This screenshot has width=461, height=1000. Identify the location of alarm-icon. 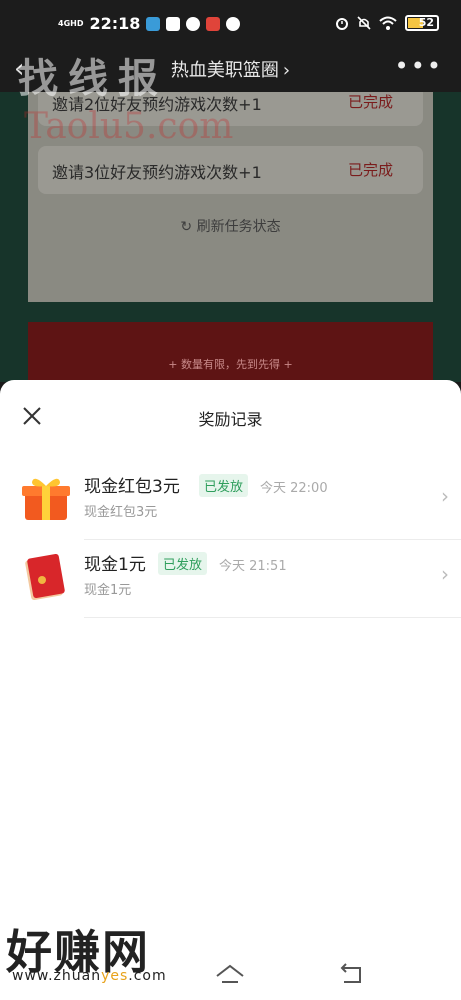
(342, 24).